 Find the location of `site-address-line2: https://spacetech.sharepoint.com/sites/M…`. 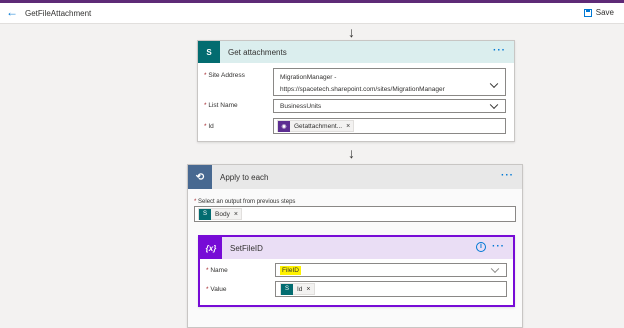

site-address-line2: https://spacetech.sharepoint.com/sites/M… is located at coordinates (362, 89).